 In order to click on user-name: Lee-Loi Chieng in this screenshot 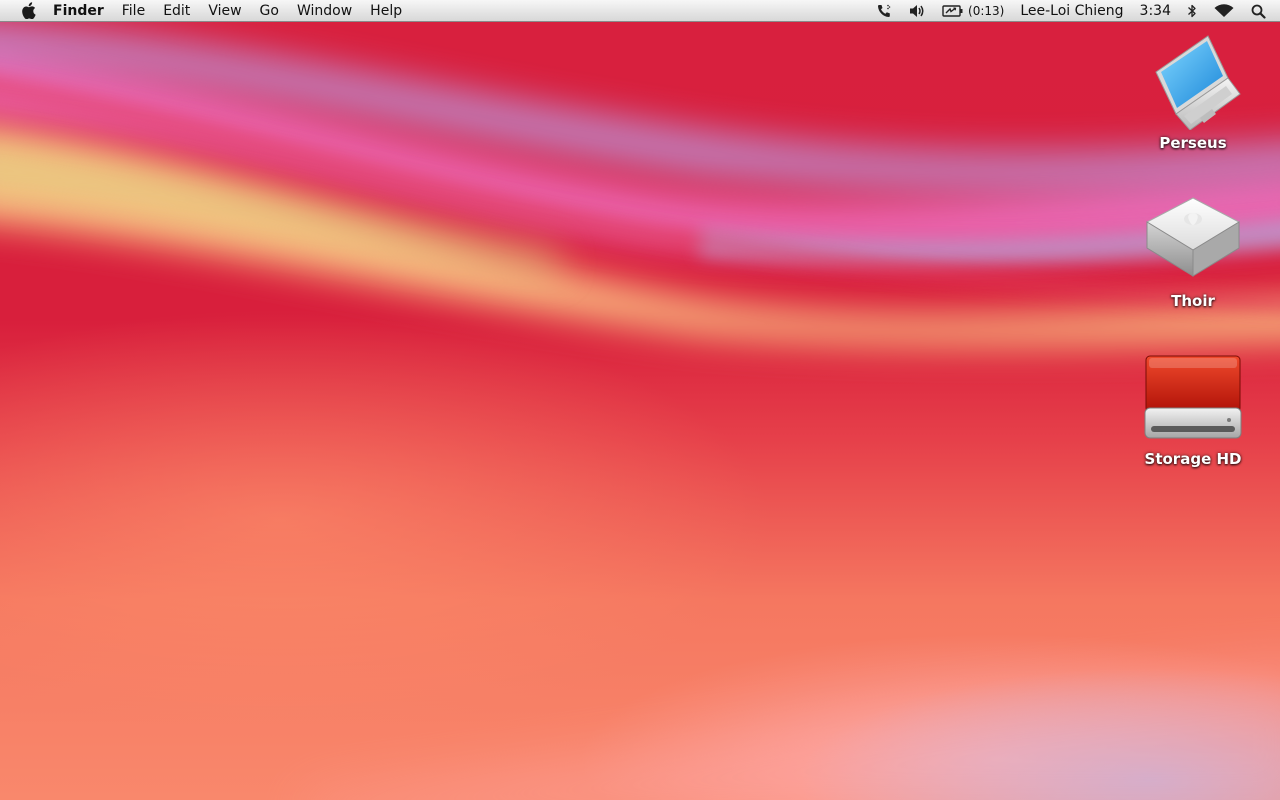, I will do `click(1072, 11)`.